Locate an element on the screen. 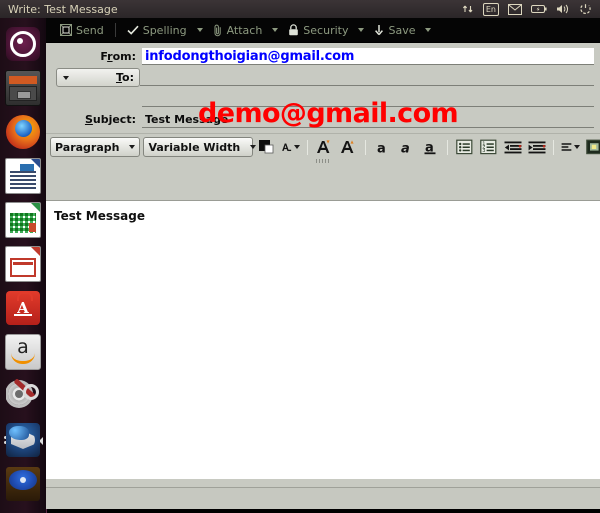 This screenshot has width=600, height=513. lock-icon is located at coordinates (293, 30).